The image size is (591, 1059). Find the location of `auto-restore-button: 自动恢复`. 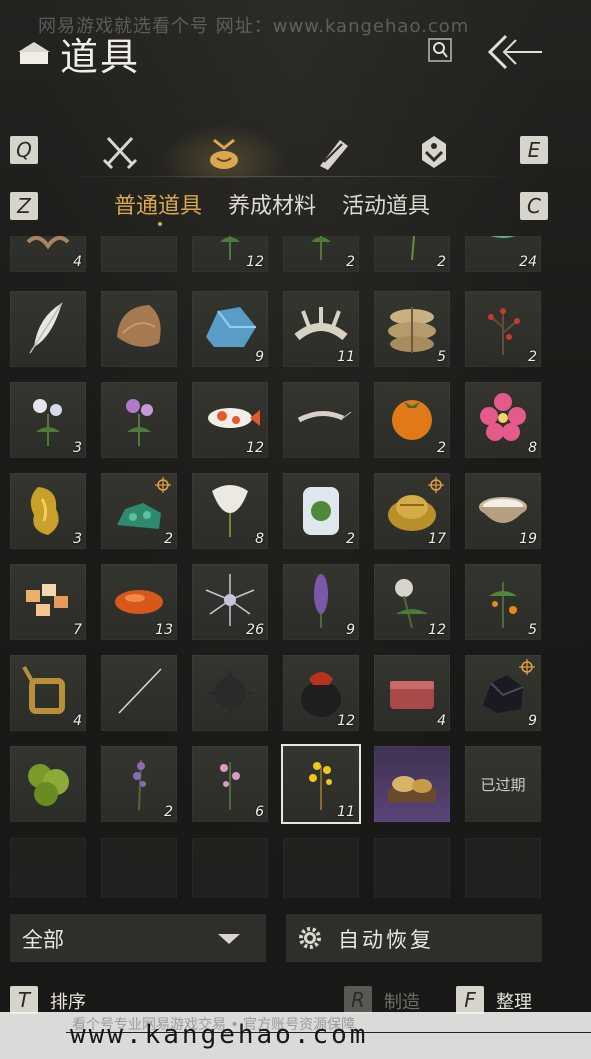

auto-restore-button: 自动恢复 is located at coordinates (414, 938).